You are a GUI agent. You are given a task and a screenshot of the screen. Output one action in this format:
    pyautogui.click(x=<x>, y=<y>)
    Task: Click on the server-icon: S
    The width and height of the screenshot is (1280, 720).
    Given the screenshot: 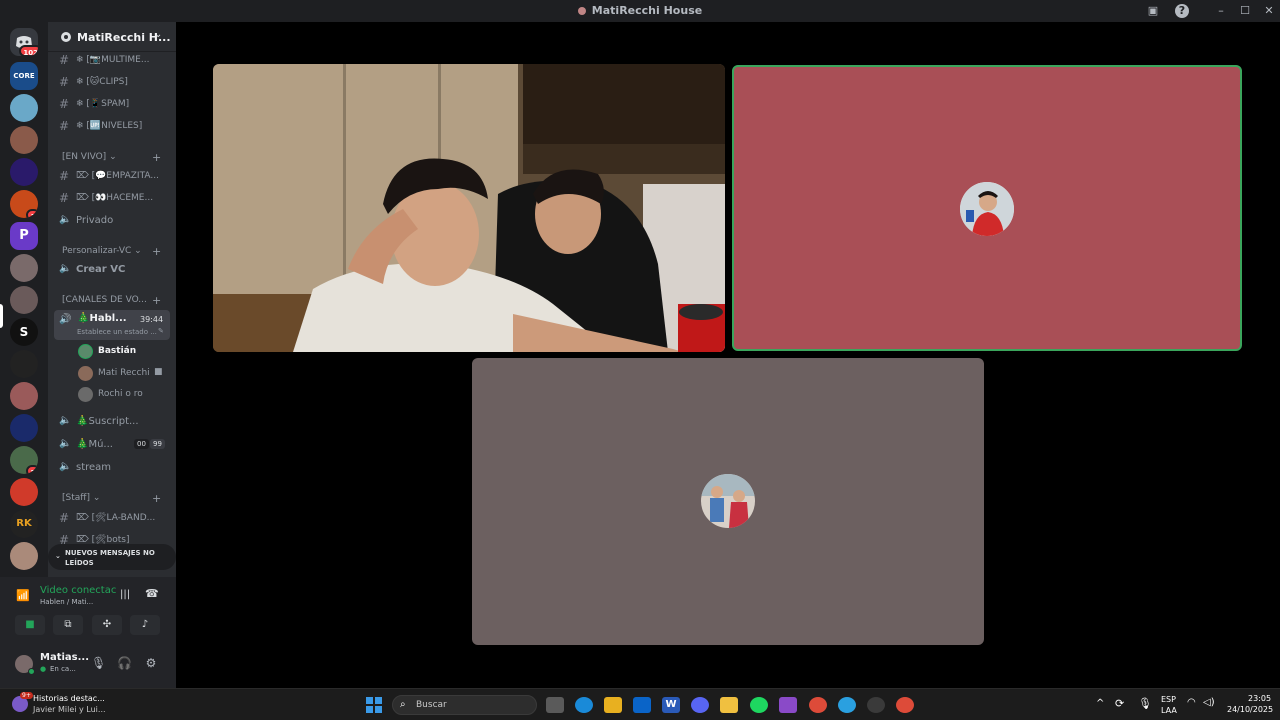 What is the action you would take?
    pyautogui.click(x=24, y=332)
    